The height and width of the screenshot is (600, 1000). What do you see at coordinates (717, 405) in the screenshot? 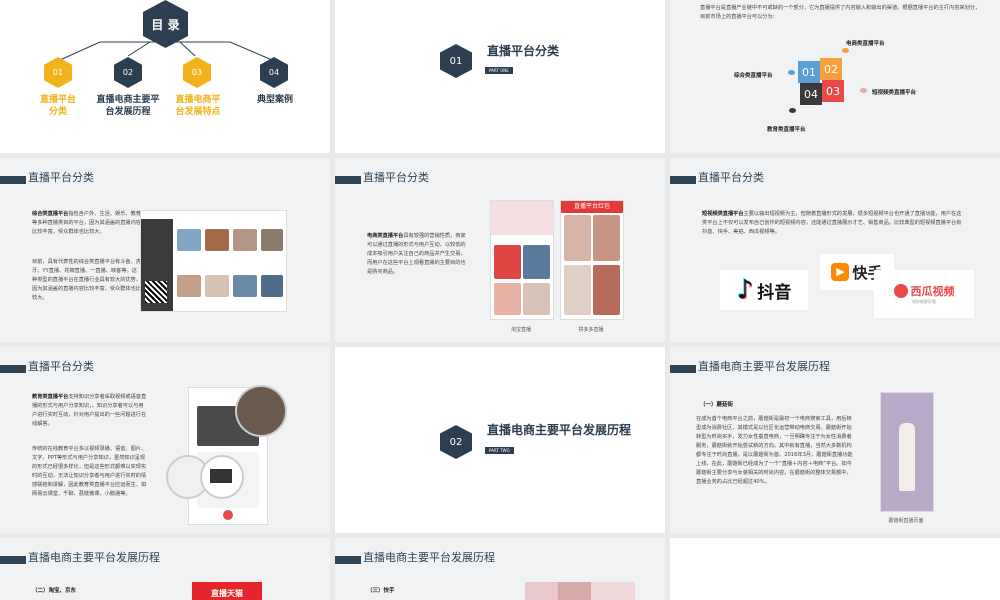
I see `mogujie-subtitle: （一）蘑菇街` at bounding box center [717, 405].